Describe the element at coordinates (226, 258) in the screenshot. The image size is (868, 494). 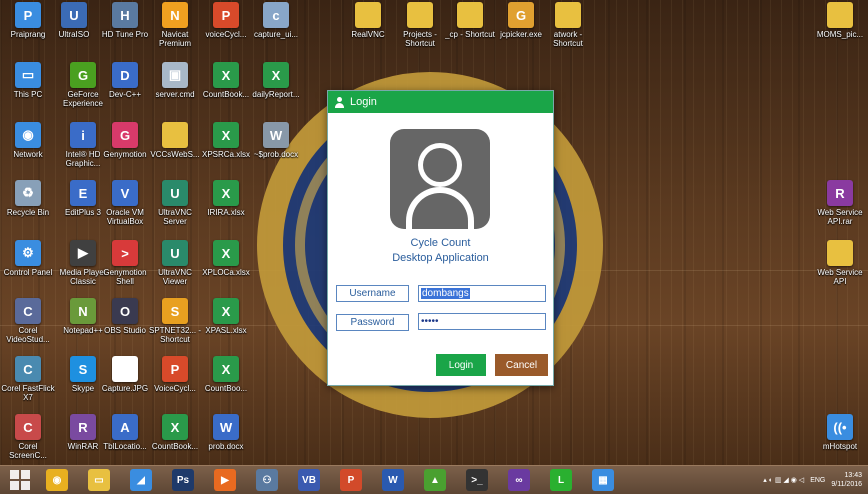
I see `desktop-icon: X XPLOCa.xlsx` at that location.